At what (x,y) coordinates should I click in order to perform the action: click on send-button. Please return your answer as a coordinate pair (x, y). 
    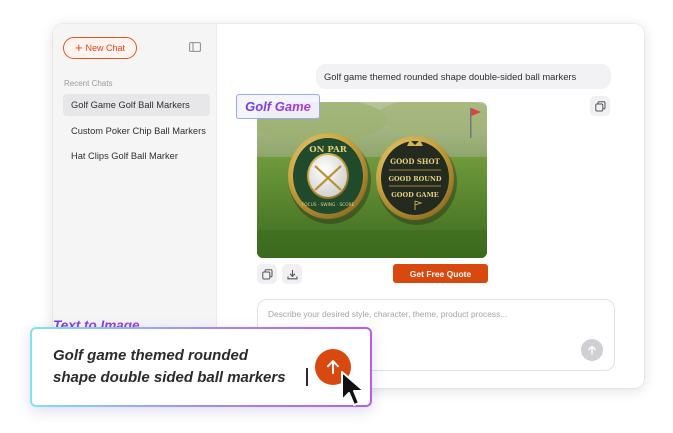
    Looking at the image, I should click on (592, 350).